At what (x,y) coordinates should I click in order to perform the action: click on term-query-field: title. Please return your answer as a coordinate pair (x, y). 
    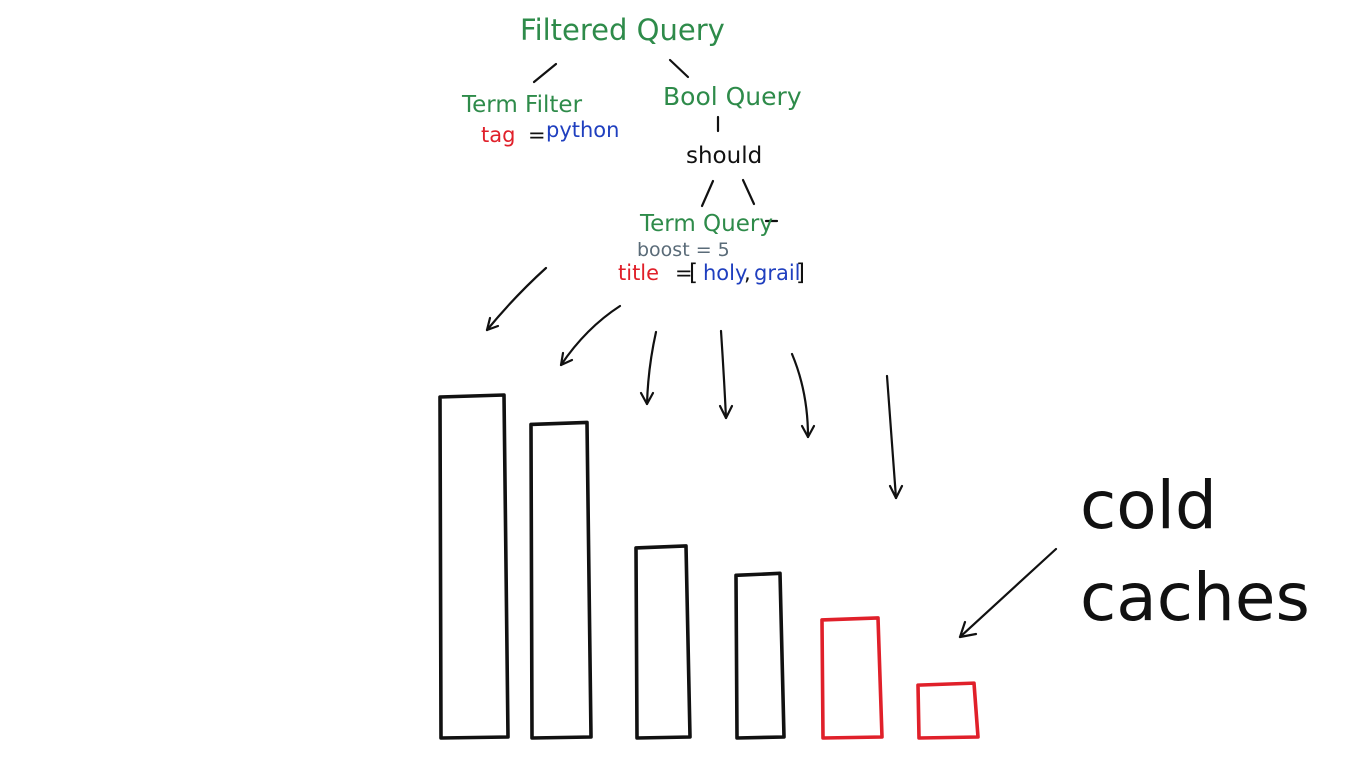
    Looking at the image, I should click on (638, 273).